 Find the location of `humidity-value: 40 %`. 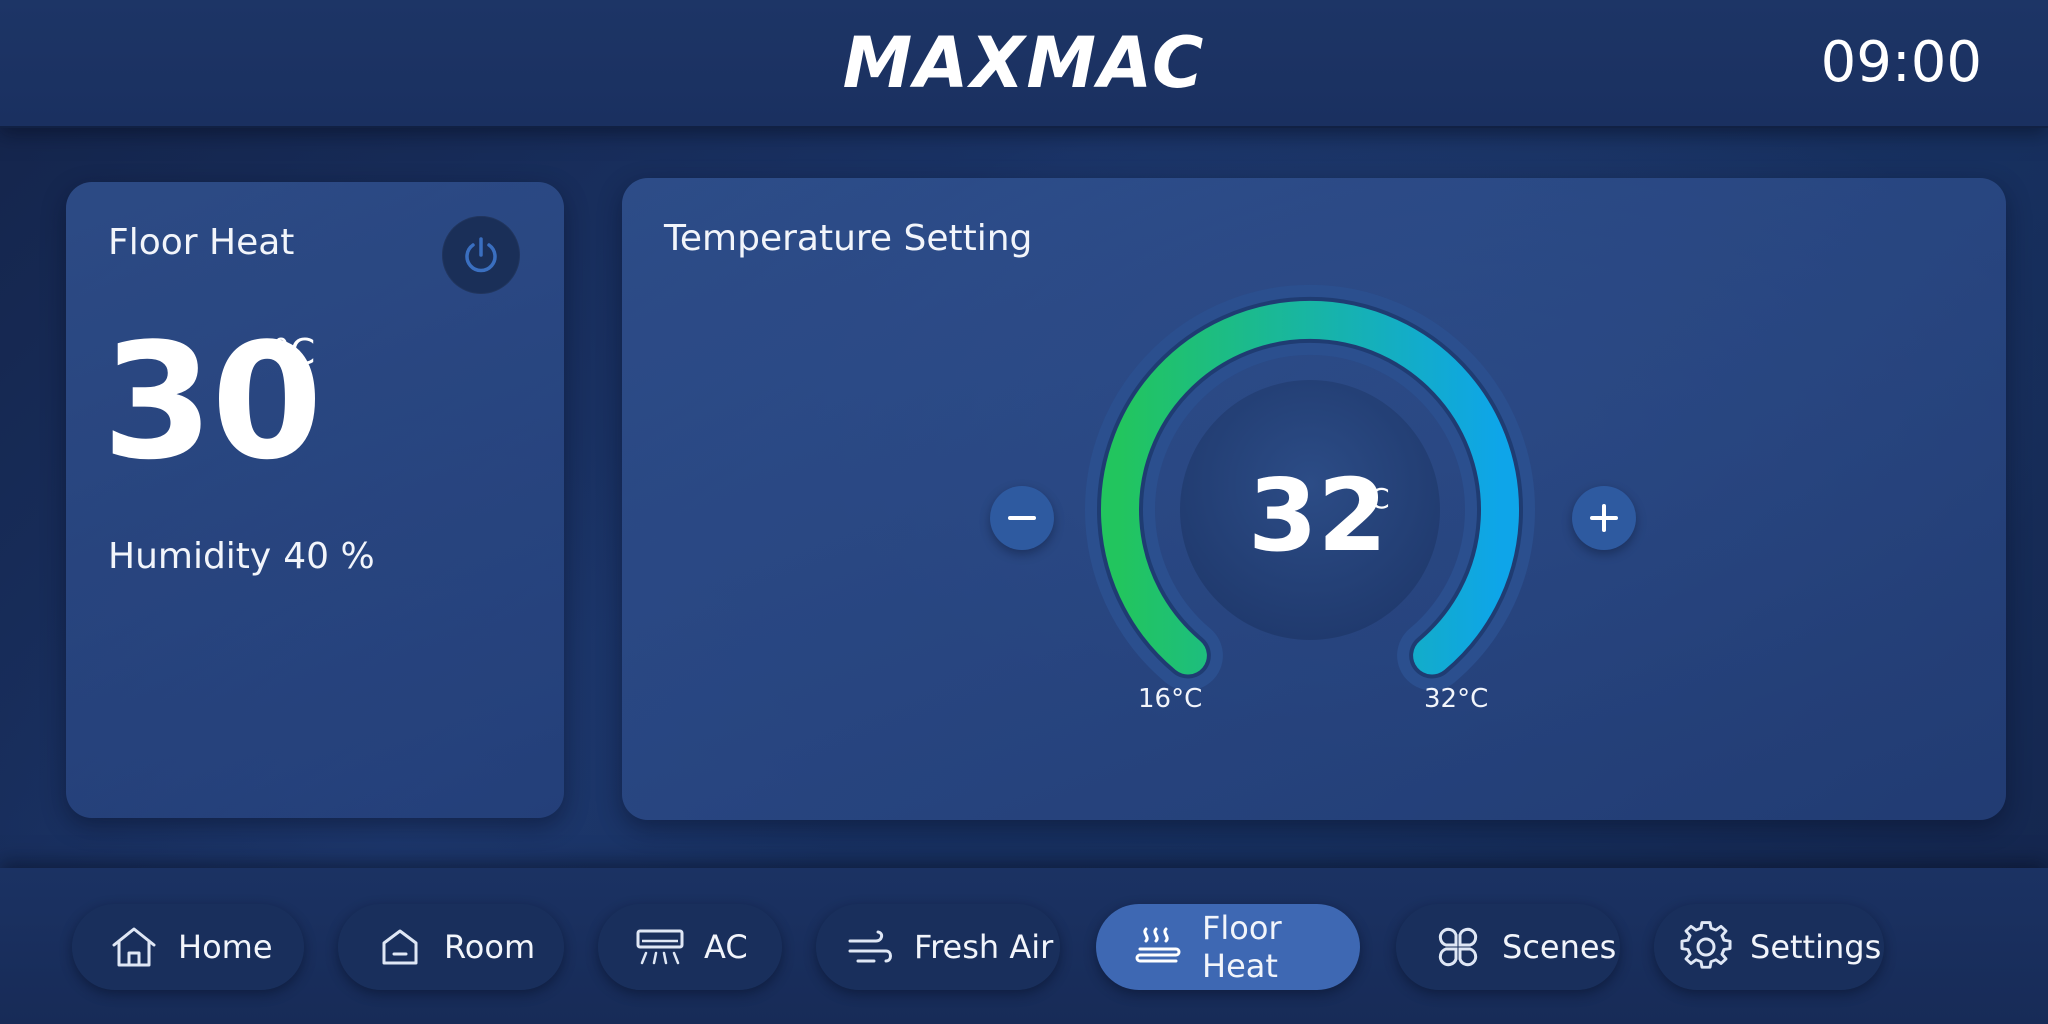

humidity-value: 40 % is located at coordinates (329, 556).